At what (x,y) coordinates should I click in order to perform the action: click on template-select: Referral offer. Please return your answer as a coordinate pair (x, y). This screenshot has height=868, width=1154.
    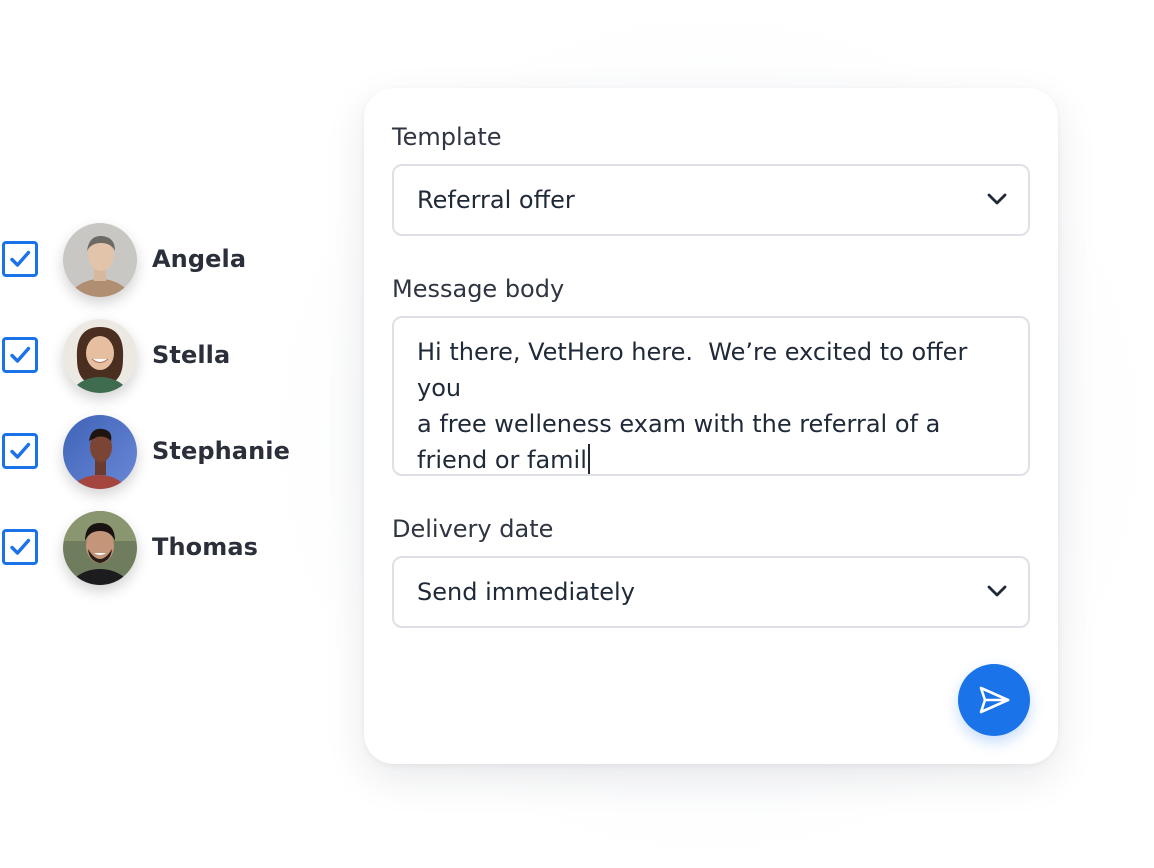
    Looking at the image, I should click on (711, 200).